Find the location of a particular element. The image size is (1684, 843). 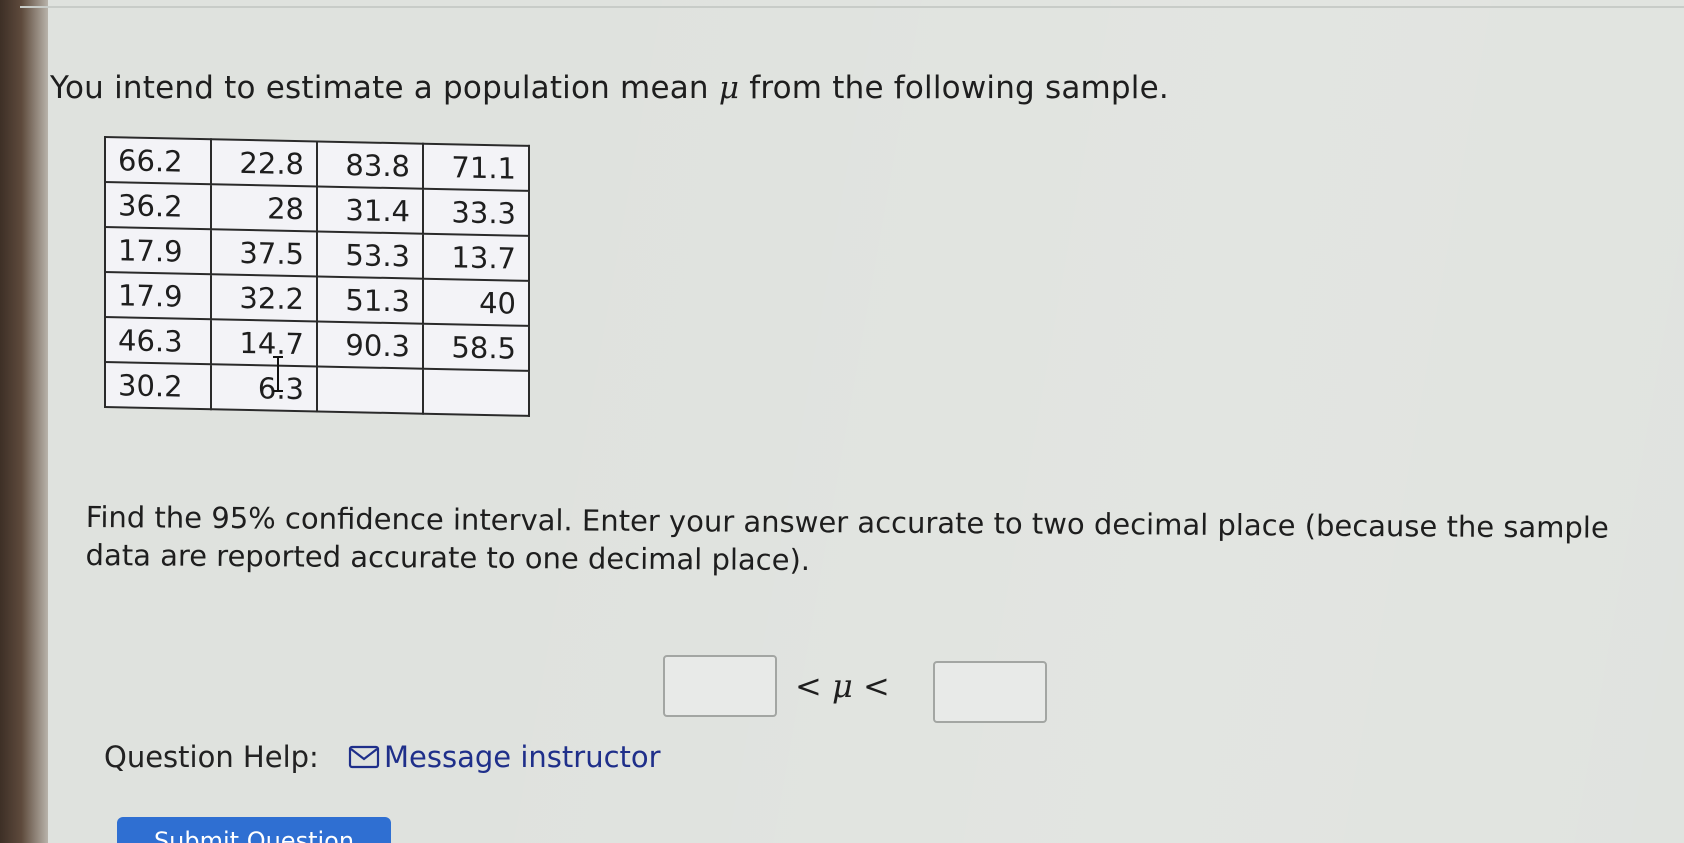

table-cell: 66.2 is located at coordinates (158, 161).